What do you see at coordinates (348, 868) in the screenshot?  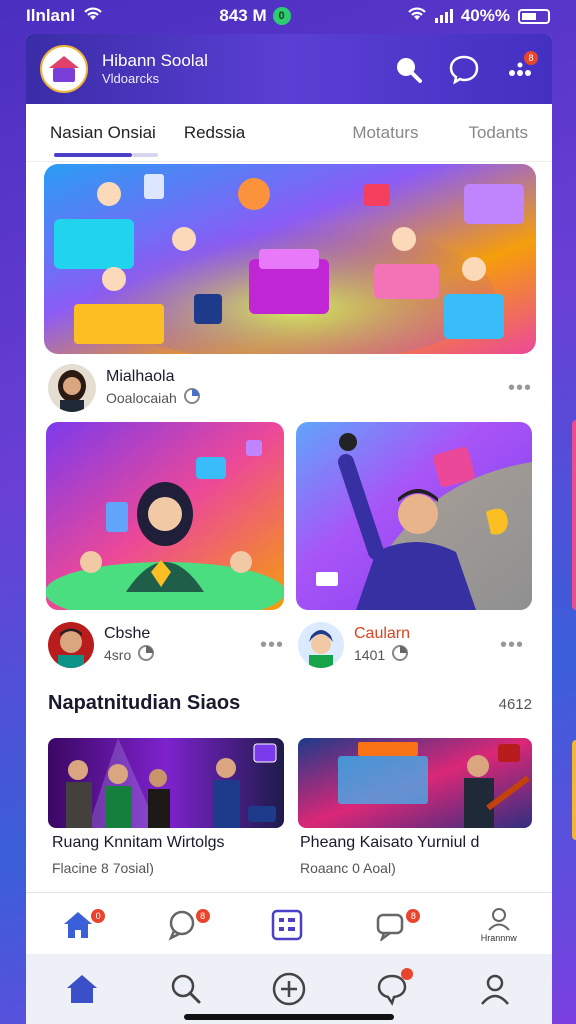 I see `video-card-subtitle: Roaanc 0 Aoal)` at bounding box center [348, 868].